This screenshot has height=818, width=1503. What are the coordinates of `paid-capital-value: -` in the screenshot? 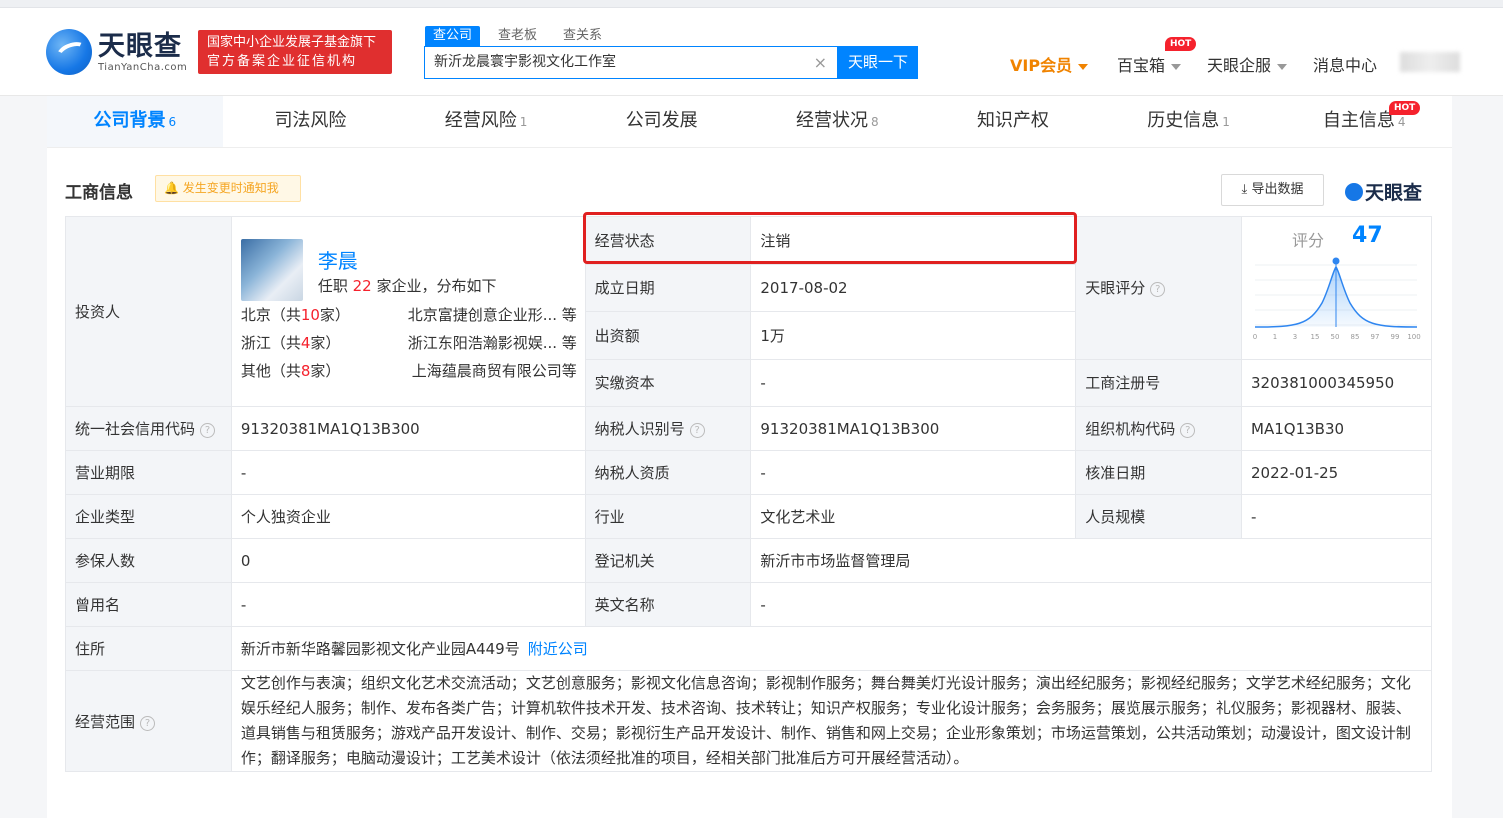 It's located at (913, 382).